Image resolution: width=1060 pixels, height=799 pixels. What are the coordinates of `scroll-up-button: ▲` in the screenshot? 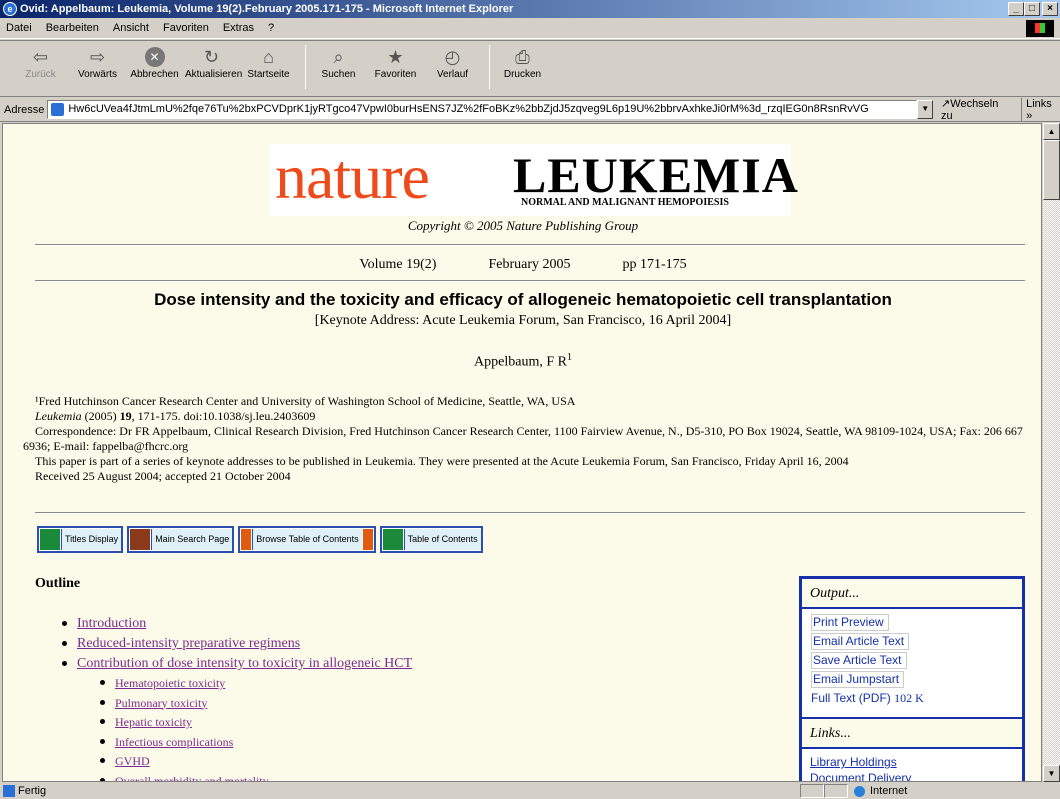 It's located at (1051, 131).